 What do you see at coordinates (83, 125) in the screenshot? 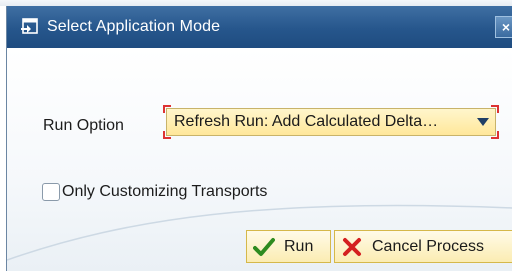
I see `run-option-label: Run Option` at bounding box center [83, 125].